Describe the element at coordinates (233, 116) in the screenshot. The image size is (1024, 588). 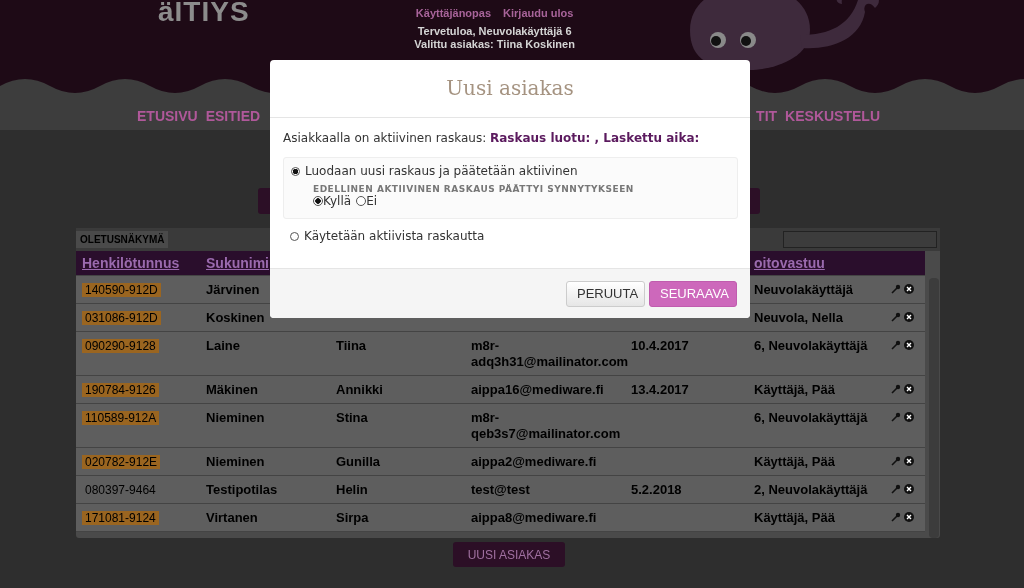
I see `nav-link: ESITIED` at that location.